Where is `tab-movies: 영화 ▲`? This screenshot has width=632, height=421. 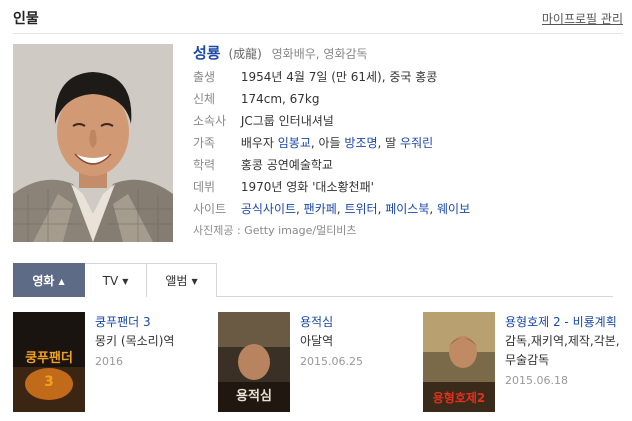
tab-movies: 영화 ▲ is located at coordinates (49, 280).